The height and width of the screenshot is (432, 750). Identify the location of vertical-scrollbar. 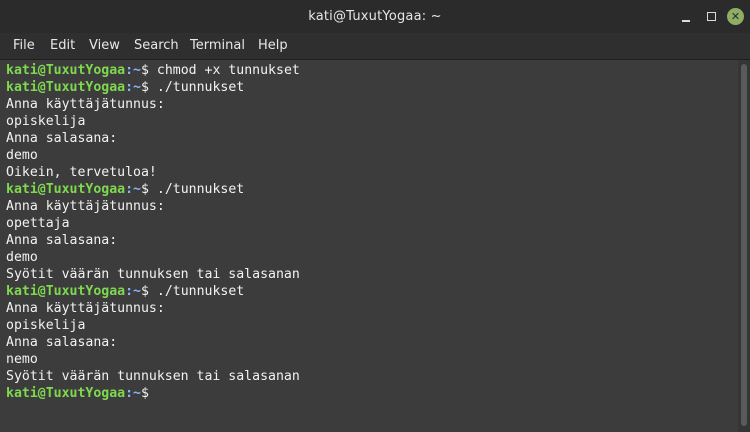
(744, 246).